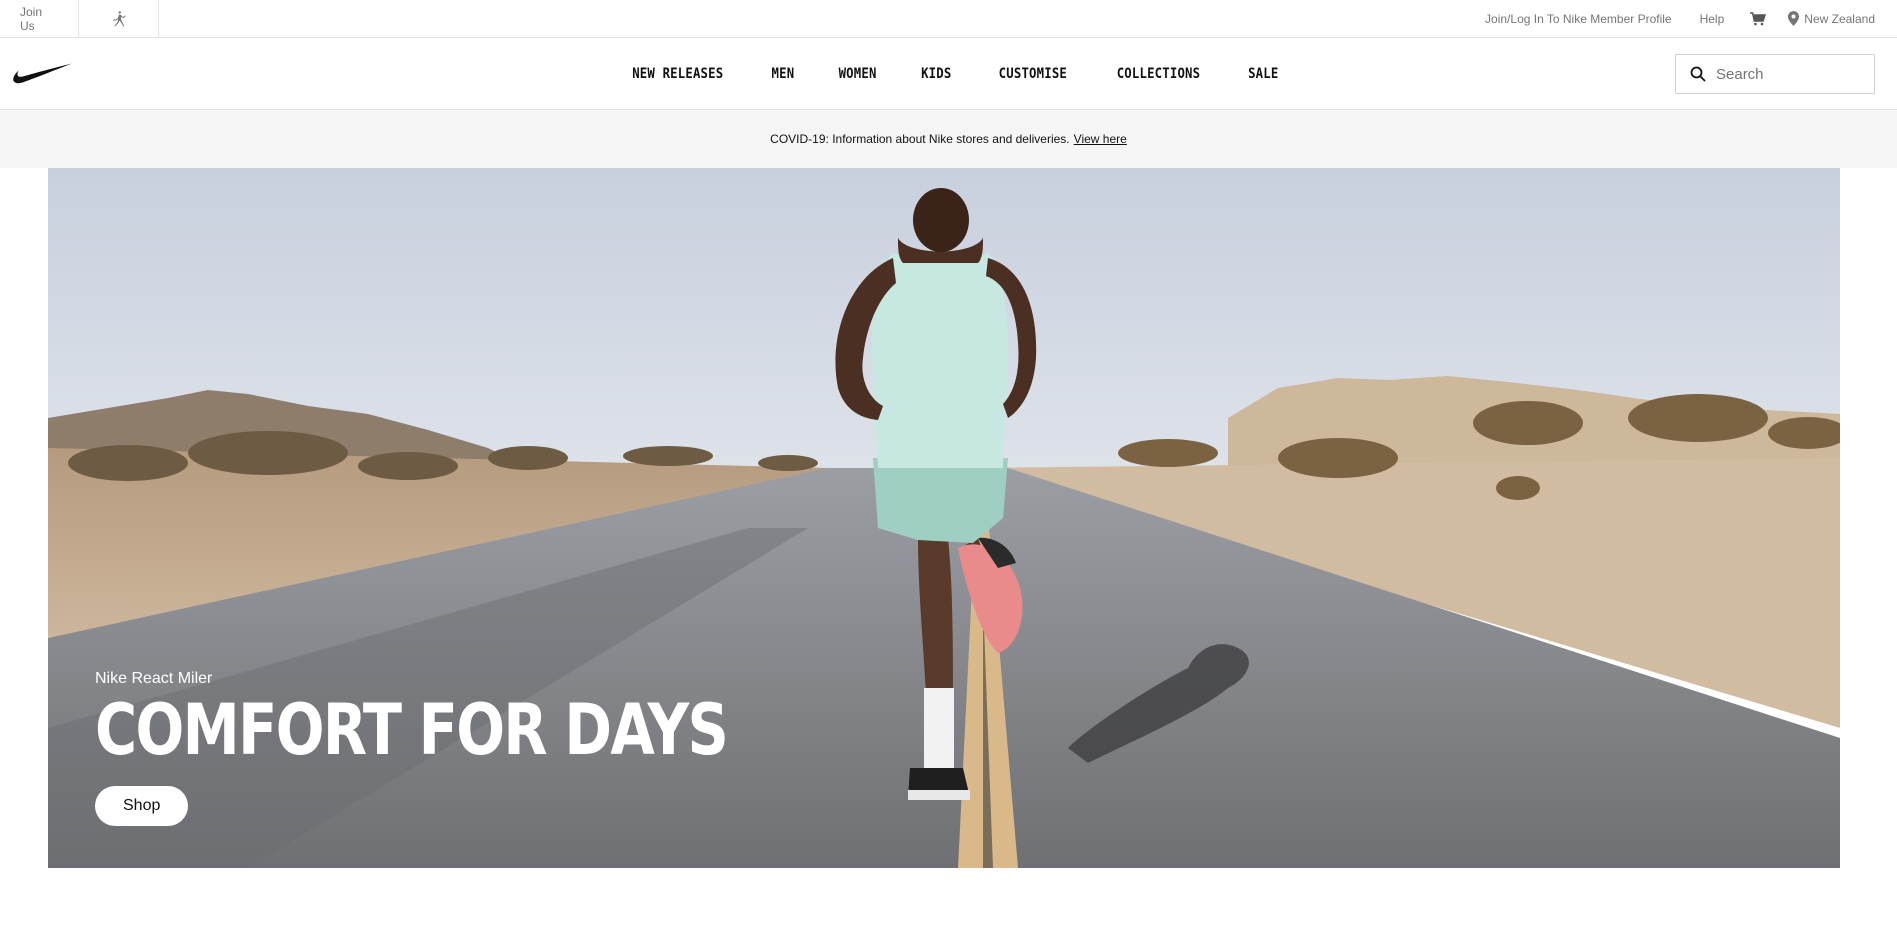 The height and width of the screenshot is (948, 1897). Describe the element at coordinates (1794, 18) in the screenshot. I see `location-pin-icon` at that location.